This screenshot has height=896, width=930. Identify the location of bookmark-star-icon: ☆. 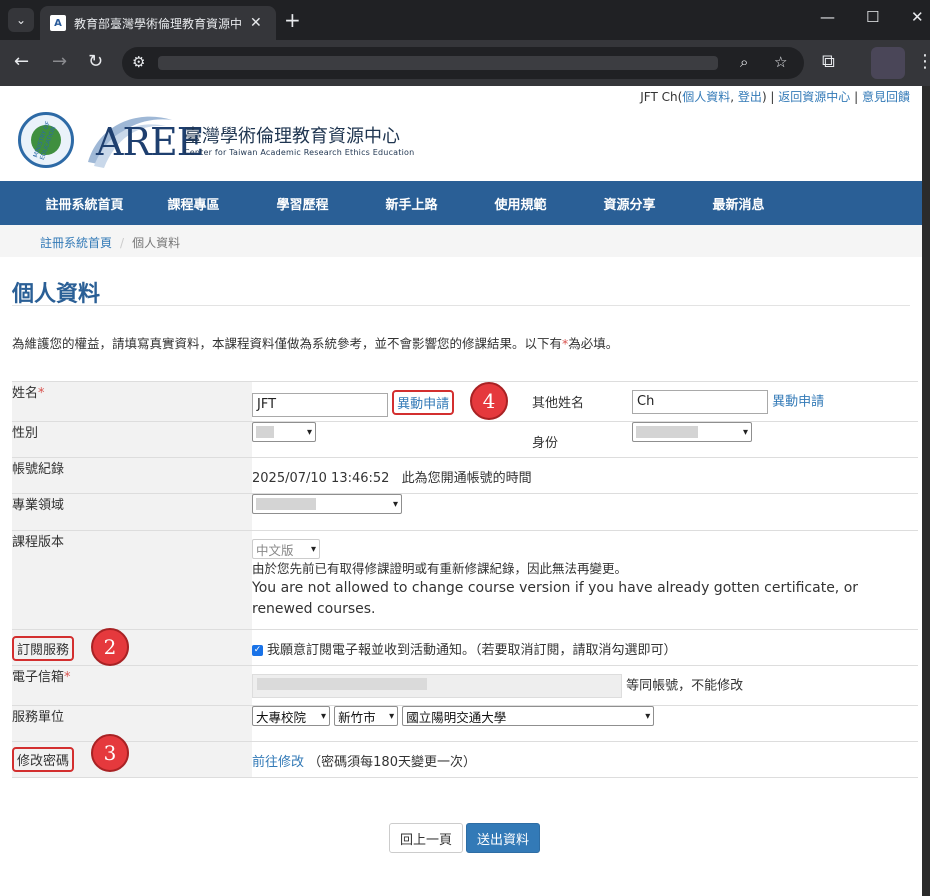
(780, 62).